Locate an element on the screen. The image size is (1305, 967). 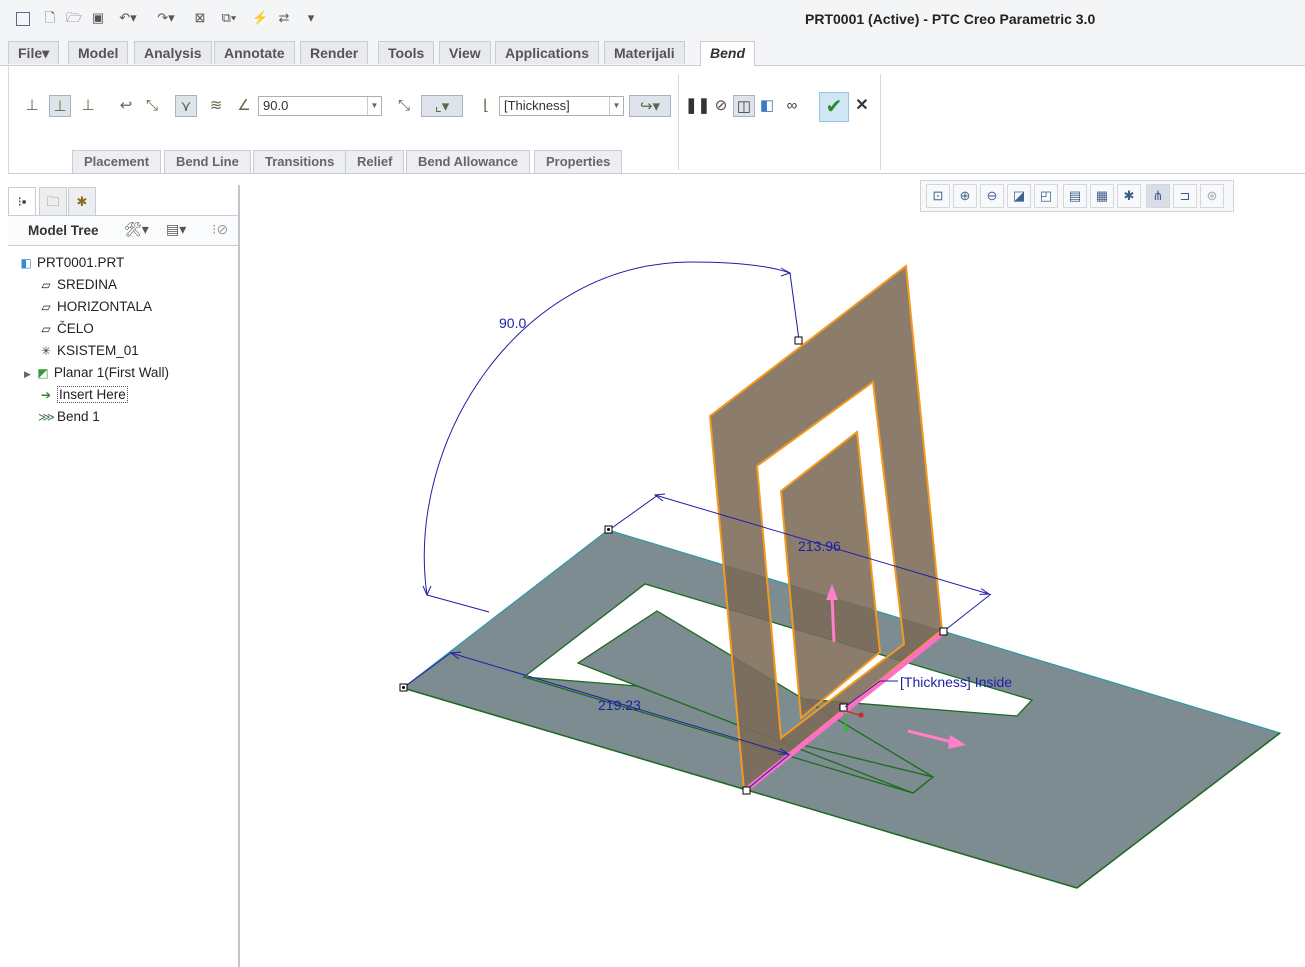
saved-orientations-icon: ▤ is located at coordinates (1075, 196).